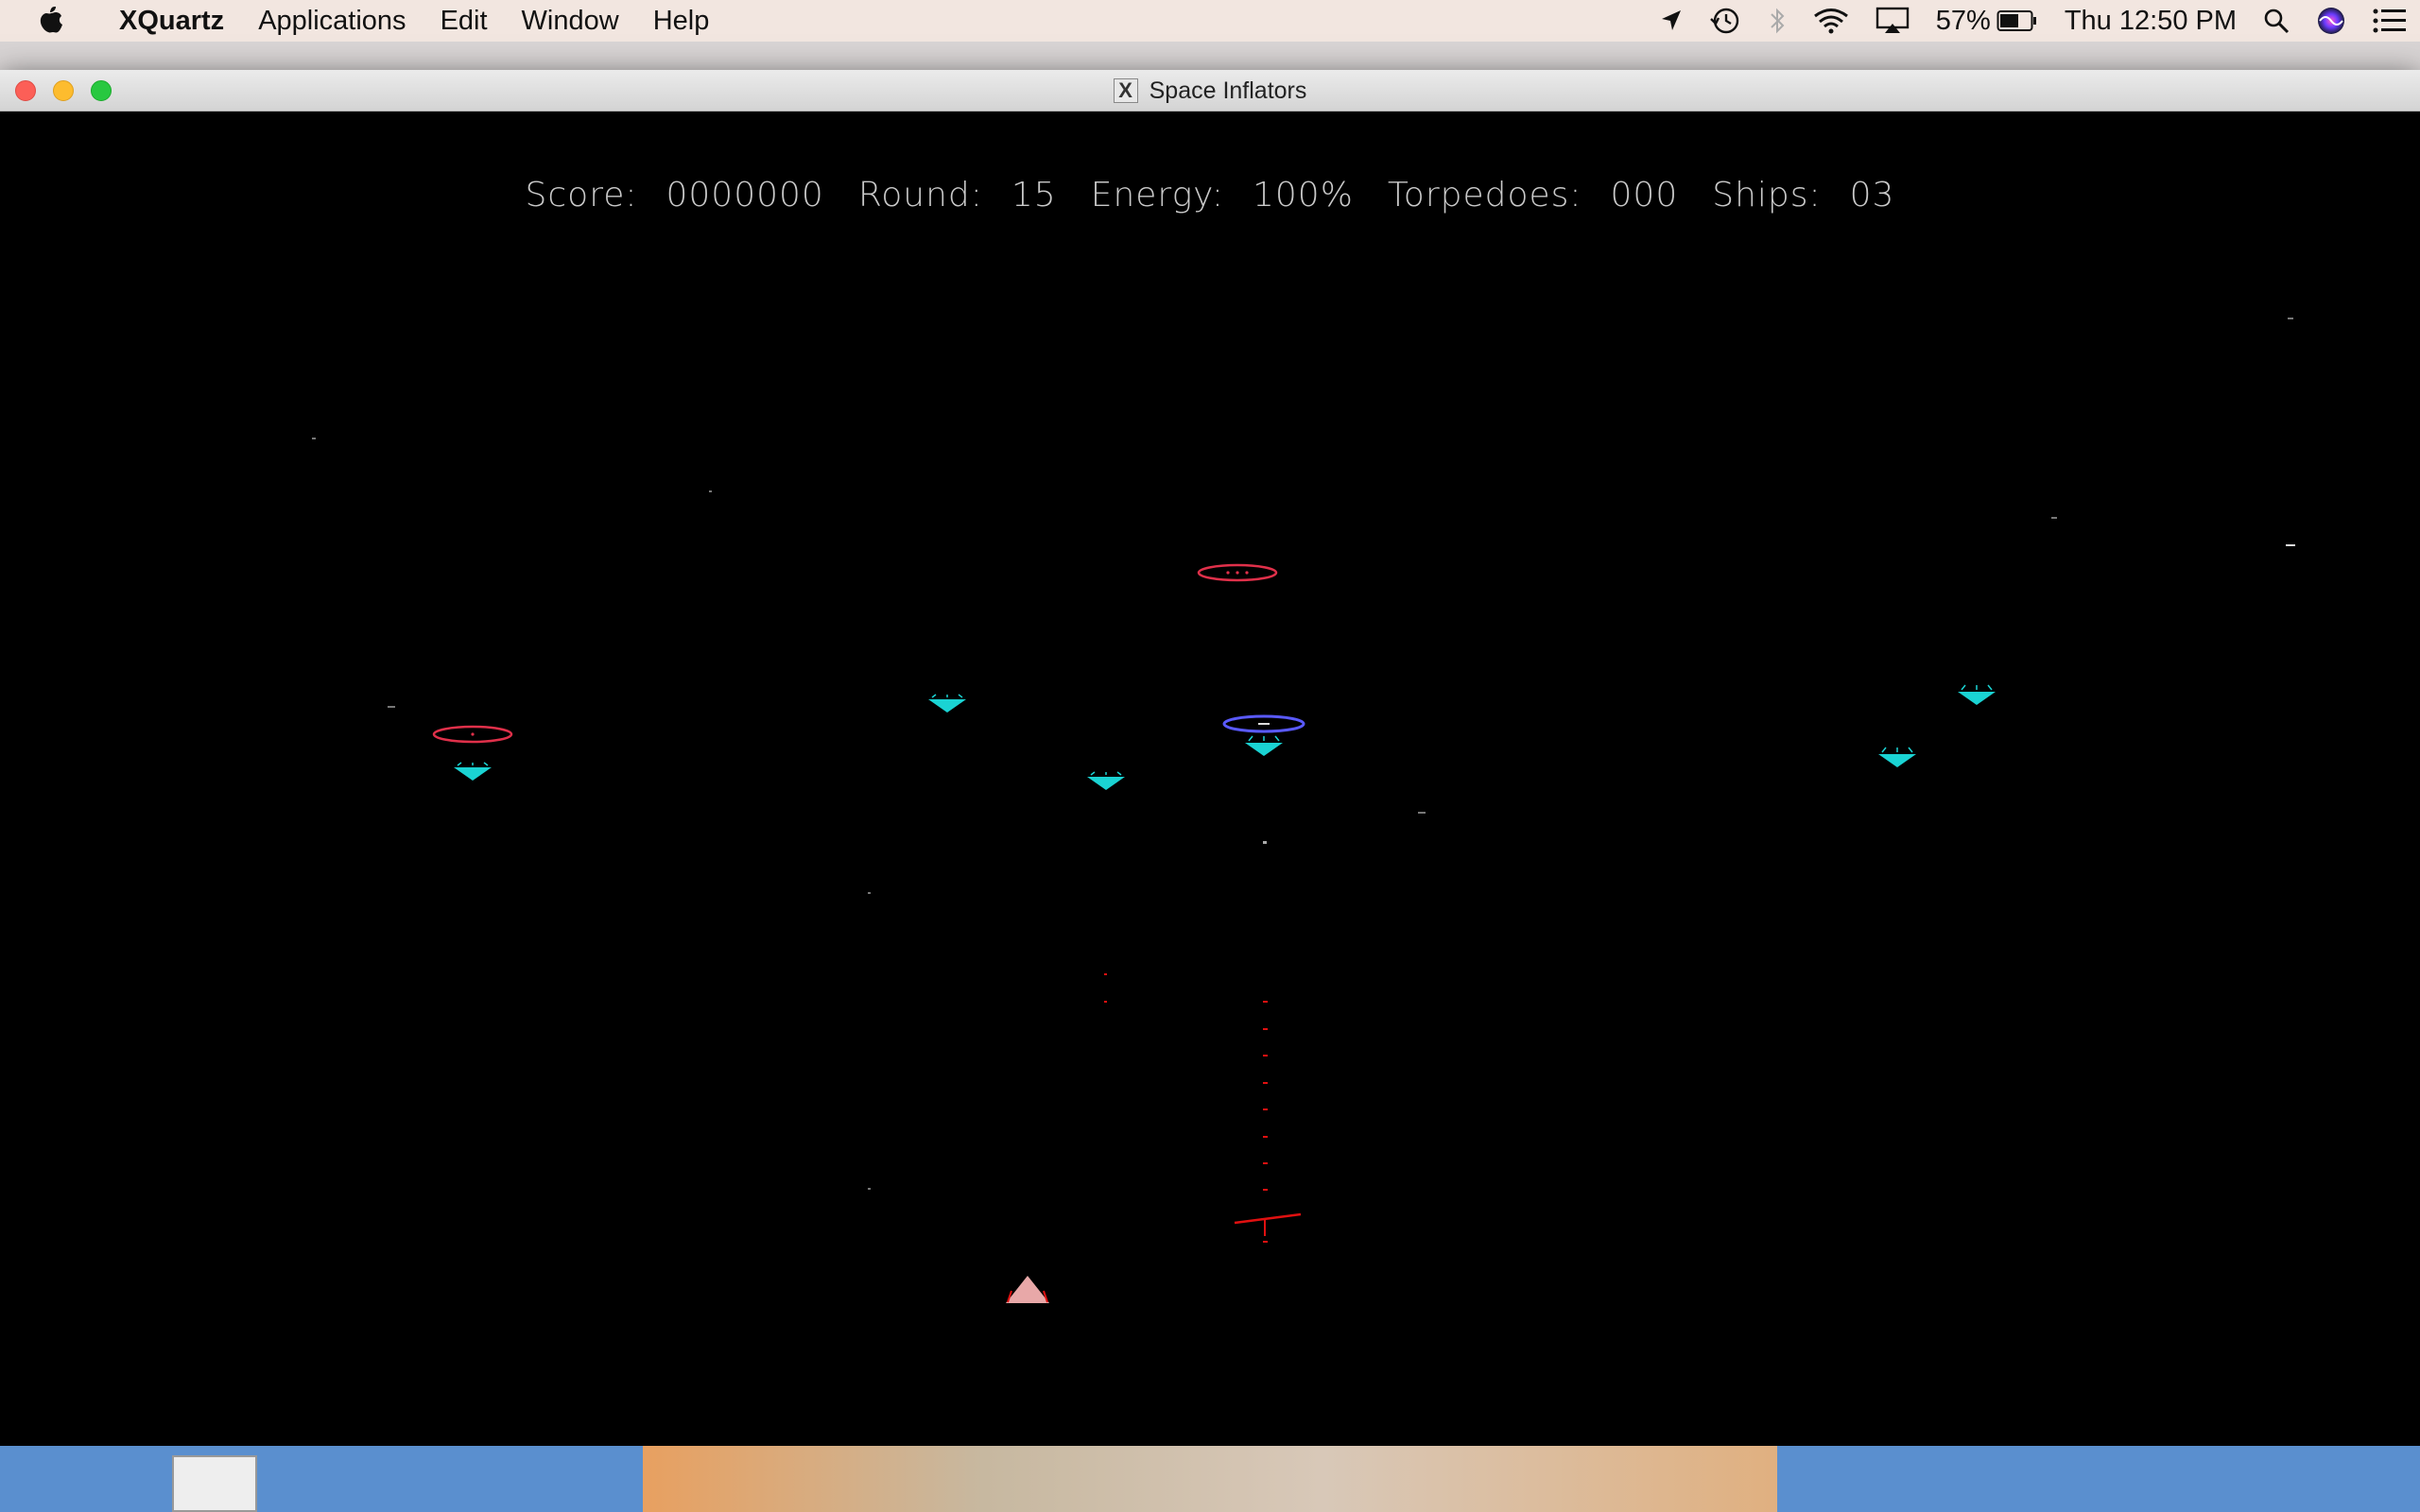 The width and height of the screenshot is (2420, 1512). I want to click on window-titlebar: X Space Inflators, so click(1210, 91).